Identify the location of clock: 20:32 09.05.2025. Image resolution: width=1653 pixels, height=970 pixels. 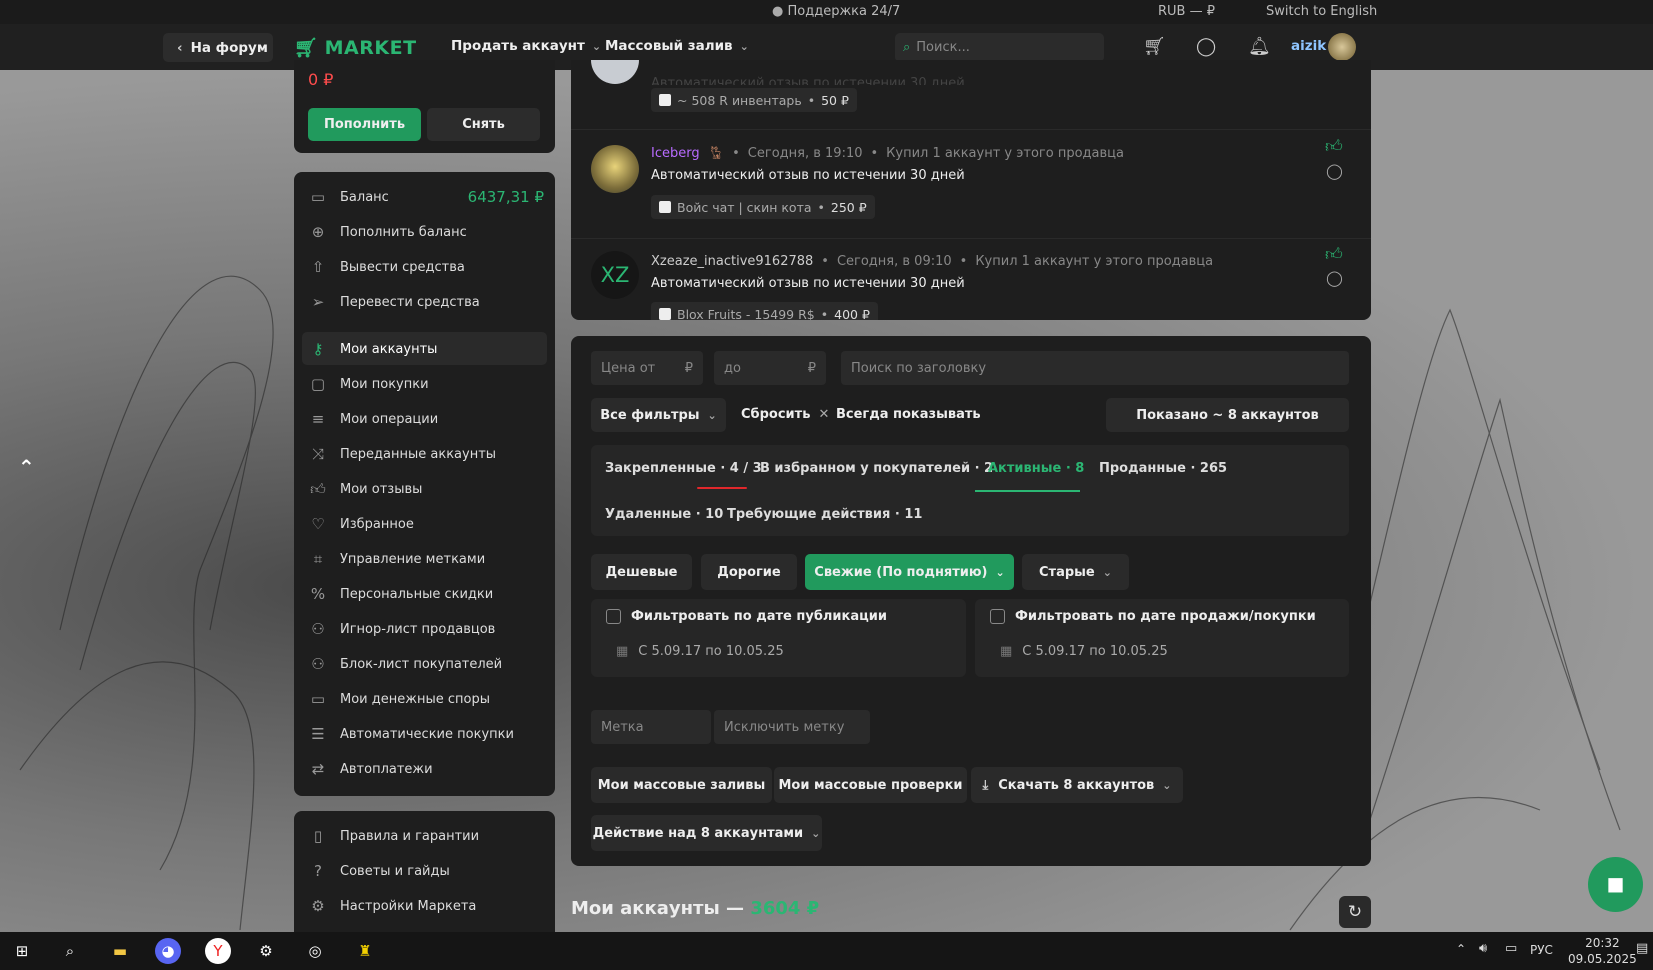
(1602, 951).